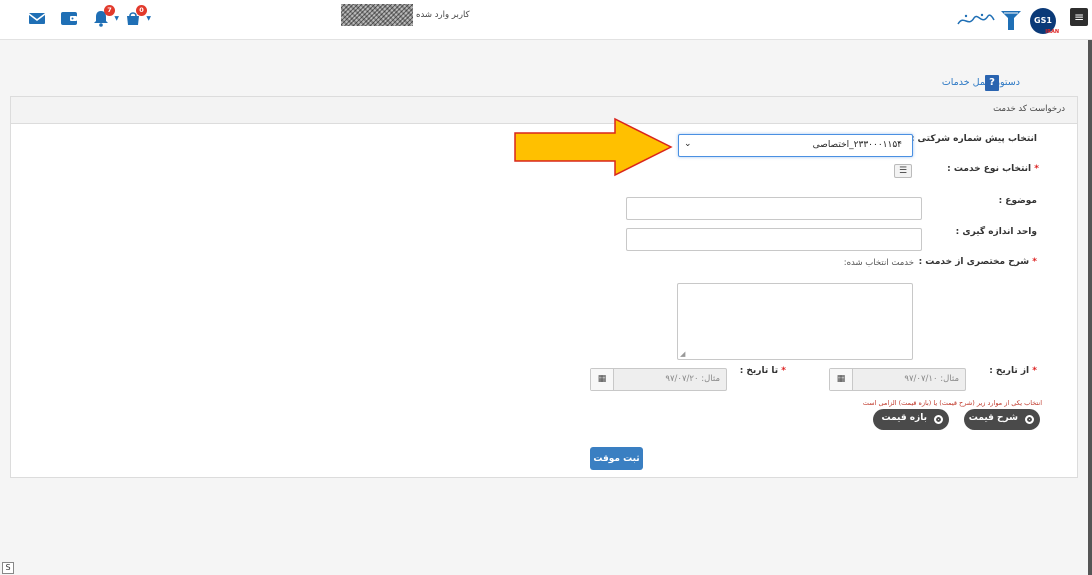  I want to click on service-guide-link: دستورالعمل خدمات, so click(981, 82).